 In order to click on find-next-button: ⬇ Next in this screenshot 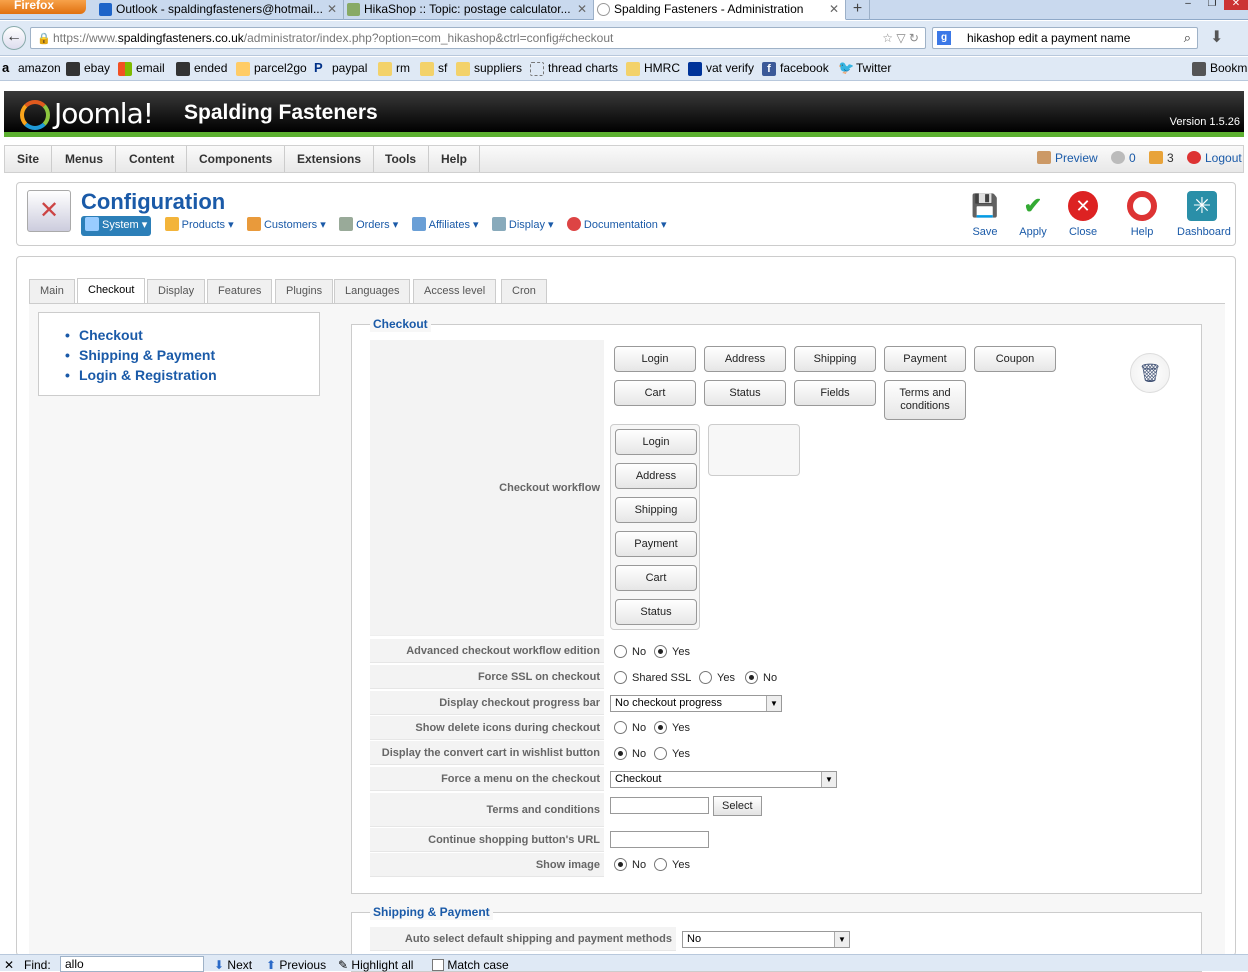, I will do `click(233, 965)`.